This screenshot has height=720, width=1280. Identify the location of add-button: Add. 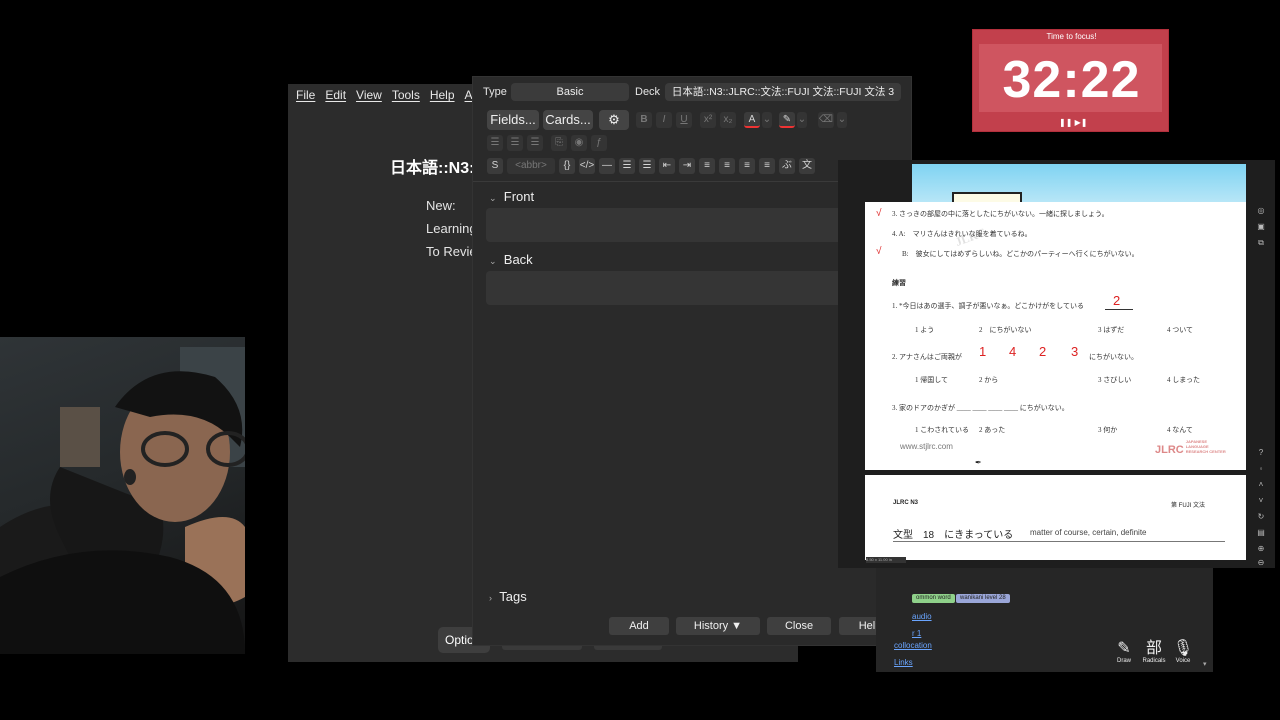
(639, 626).